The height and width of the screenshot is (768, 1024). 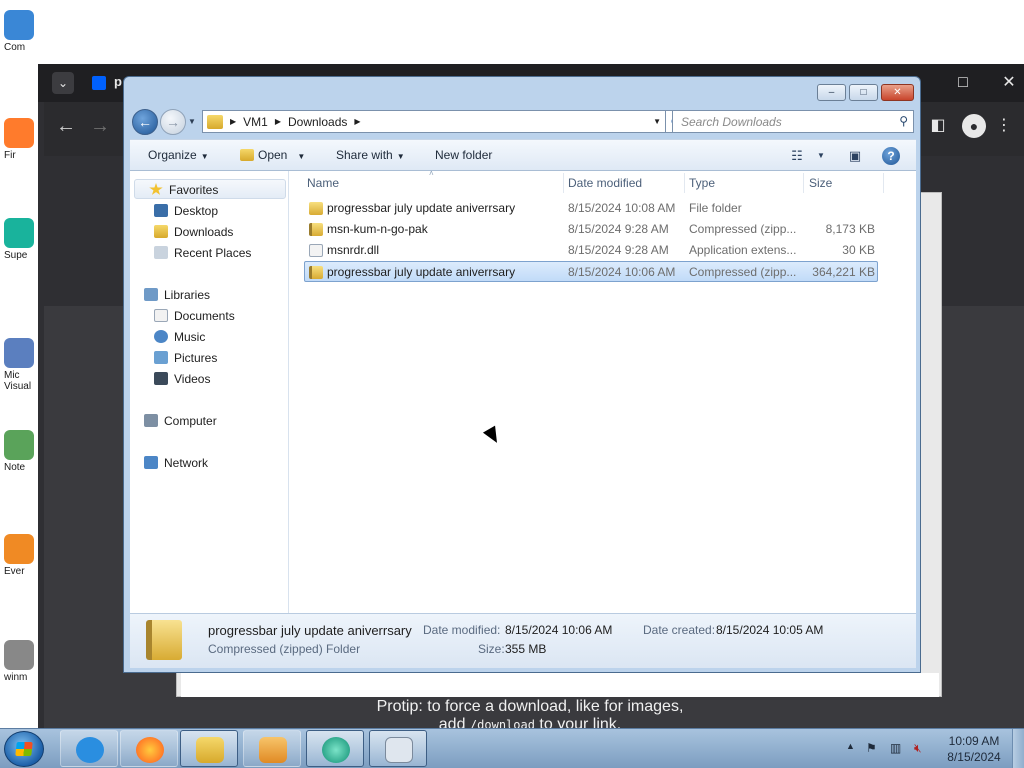 I want to click on dropbox-icon, so click(x=99, y=83).